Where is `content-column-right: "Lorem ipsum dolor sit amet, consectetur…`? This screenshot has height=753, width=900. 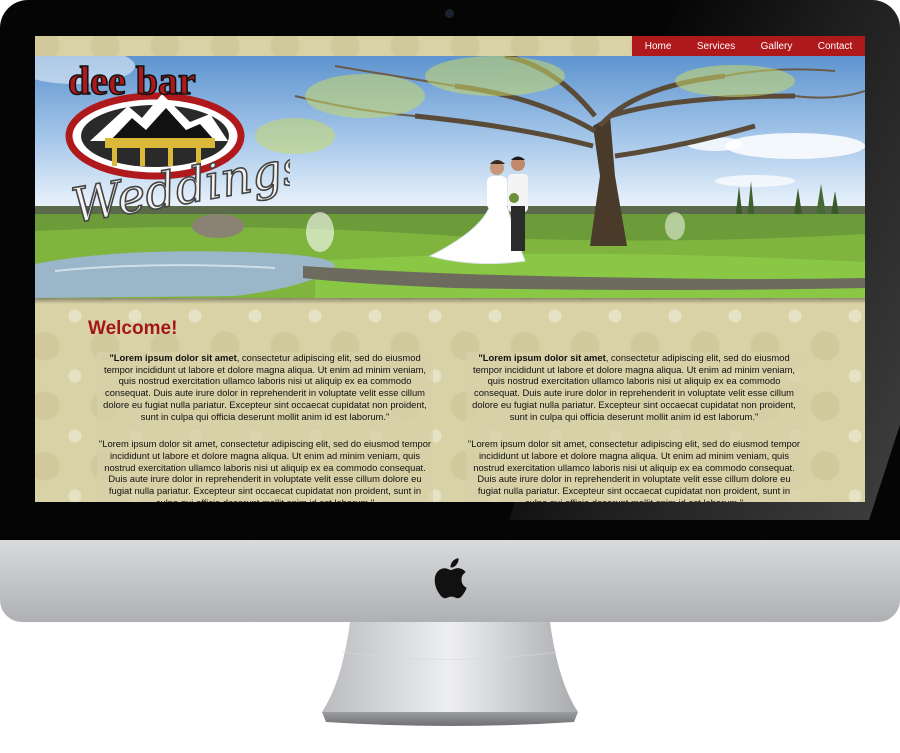 content-column-right: "Lorem ipsum dolor sit amet, consectetur… is located at coordinates (634, 427).